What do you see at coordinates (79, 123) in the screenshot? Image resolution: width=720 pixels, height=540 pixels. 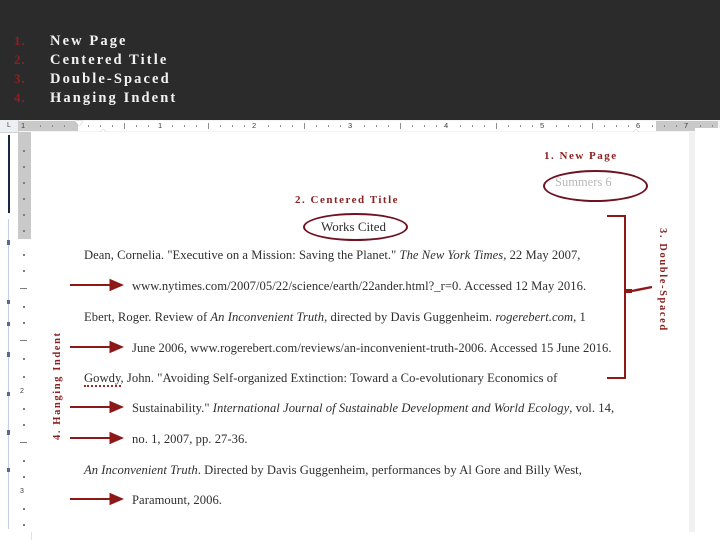 I see `first-line-indent-marker` at bounding box center [79, 123].